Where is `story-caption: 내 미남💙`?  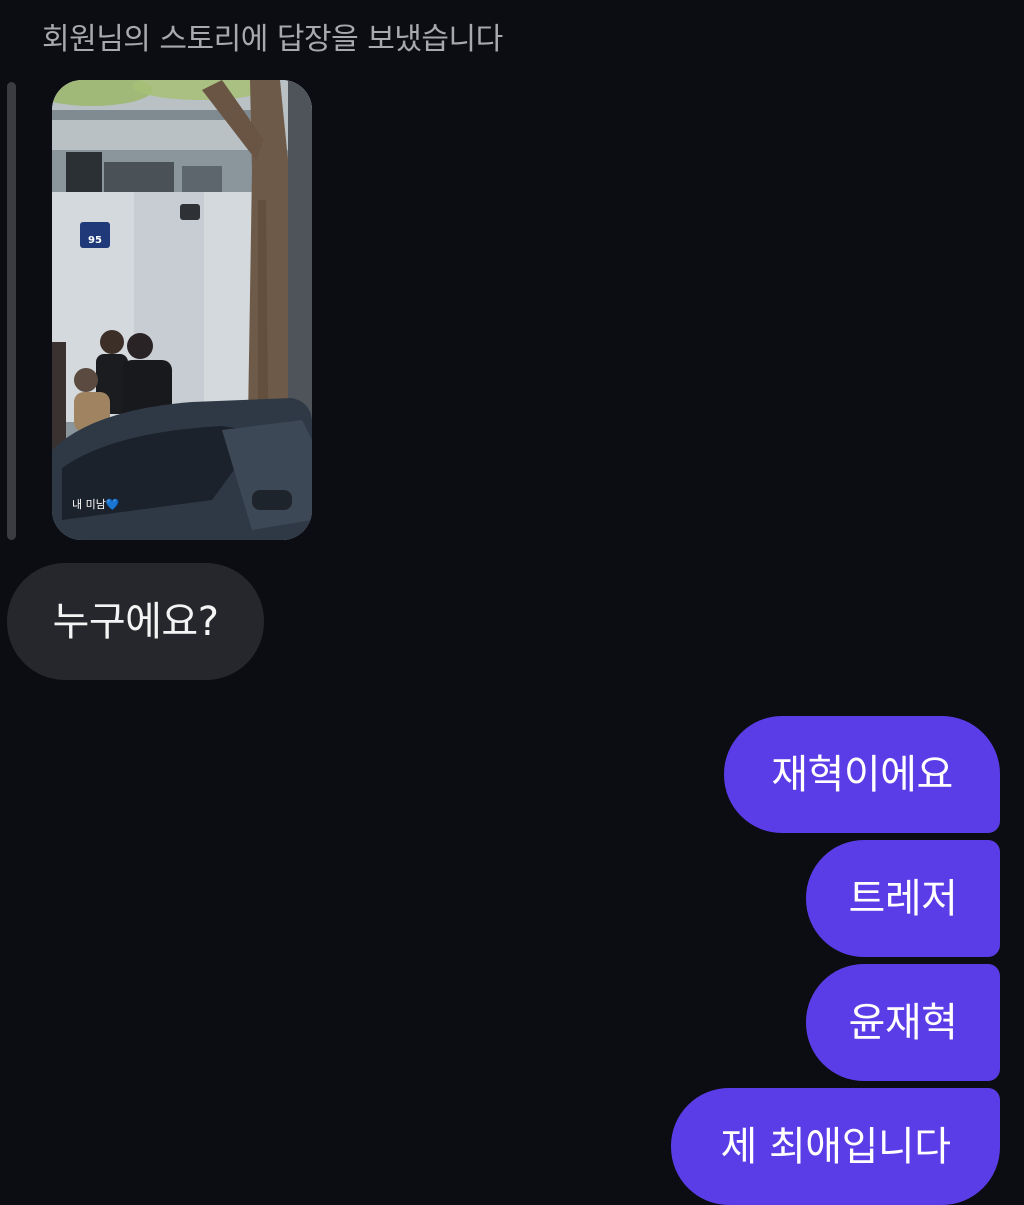
story-caption: 내 미남💙 is located at coordinates (96, 504).